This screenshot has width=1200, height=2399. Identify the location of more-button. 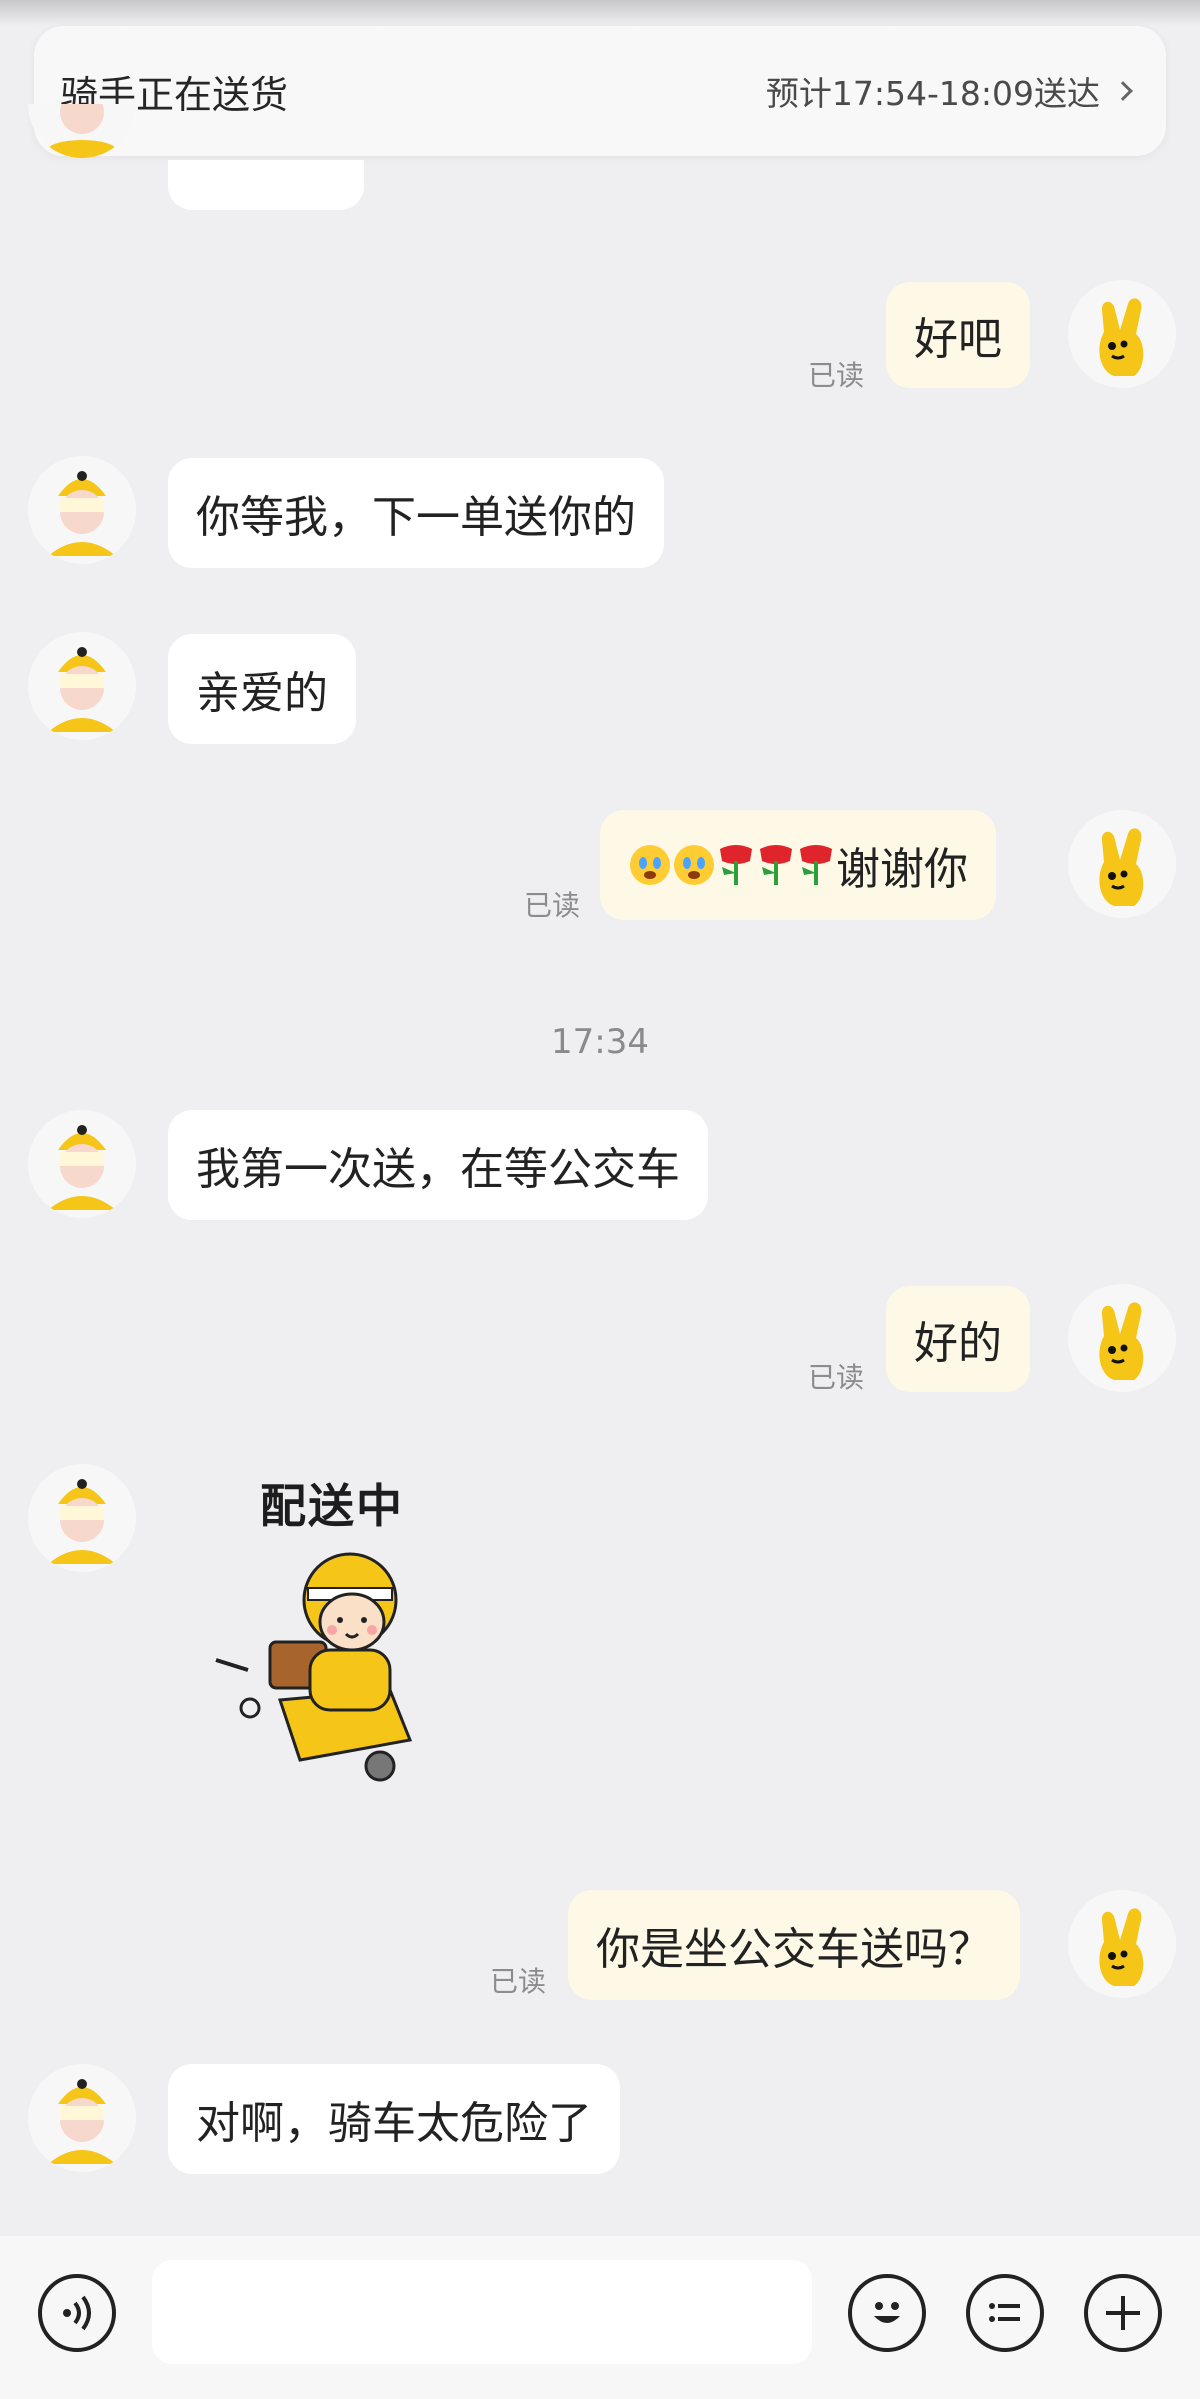
(1123, 2313).